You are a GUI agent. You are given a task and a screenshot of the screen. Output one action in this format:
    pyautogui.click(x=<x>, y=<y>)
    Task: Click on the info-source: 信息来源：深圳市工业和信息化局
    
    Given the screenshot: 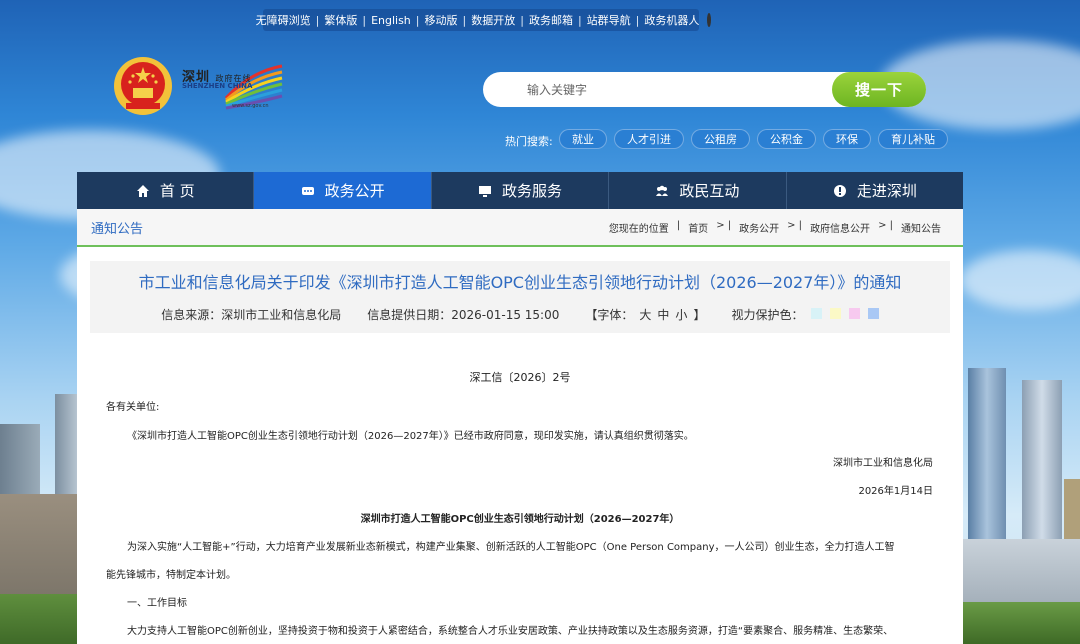 What is the action you would take?
    pyautogui.click(x=251, y=315)
    